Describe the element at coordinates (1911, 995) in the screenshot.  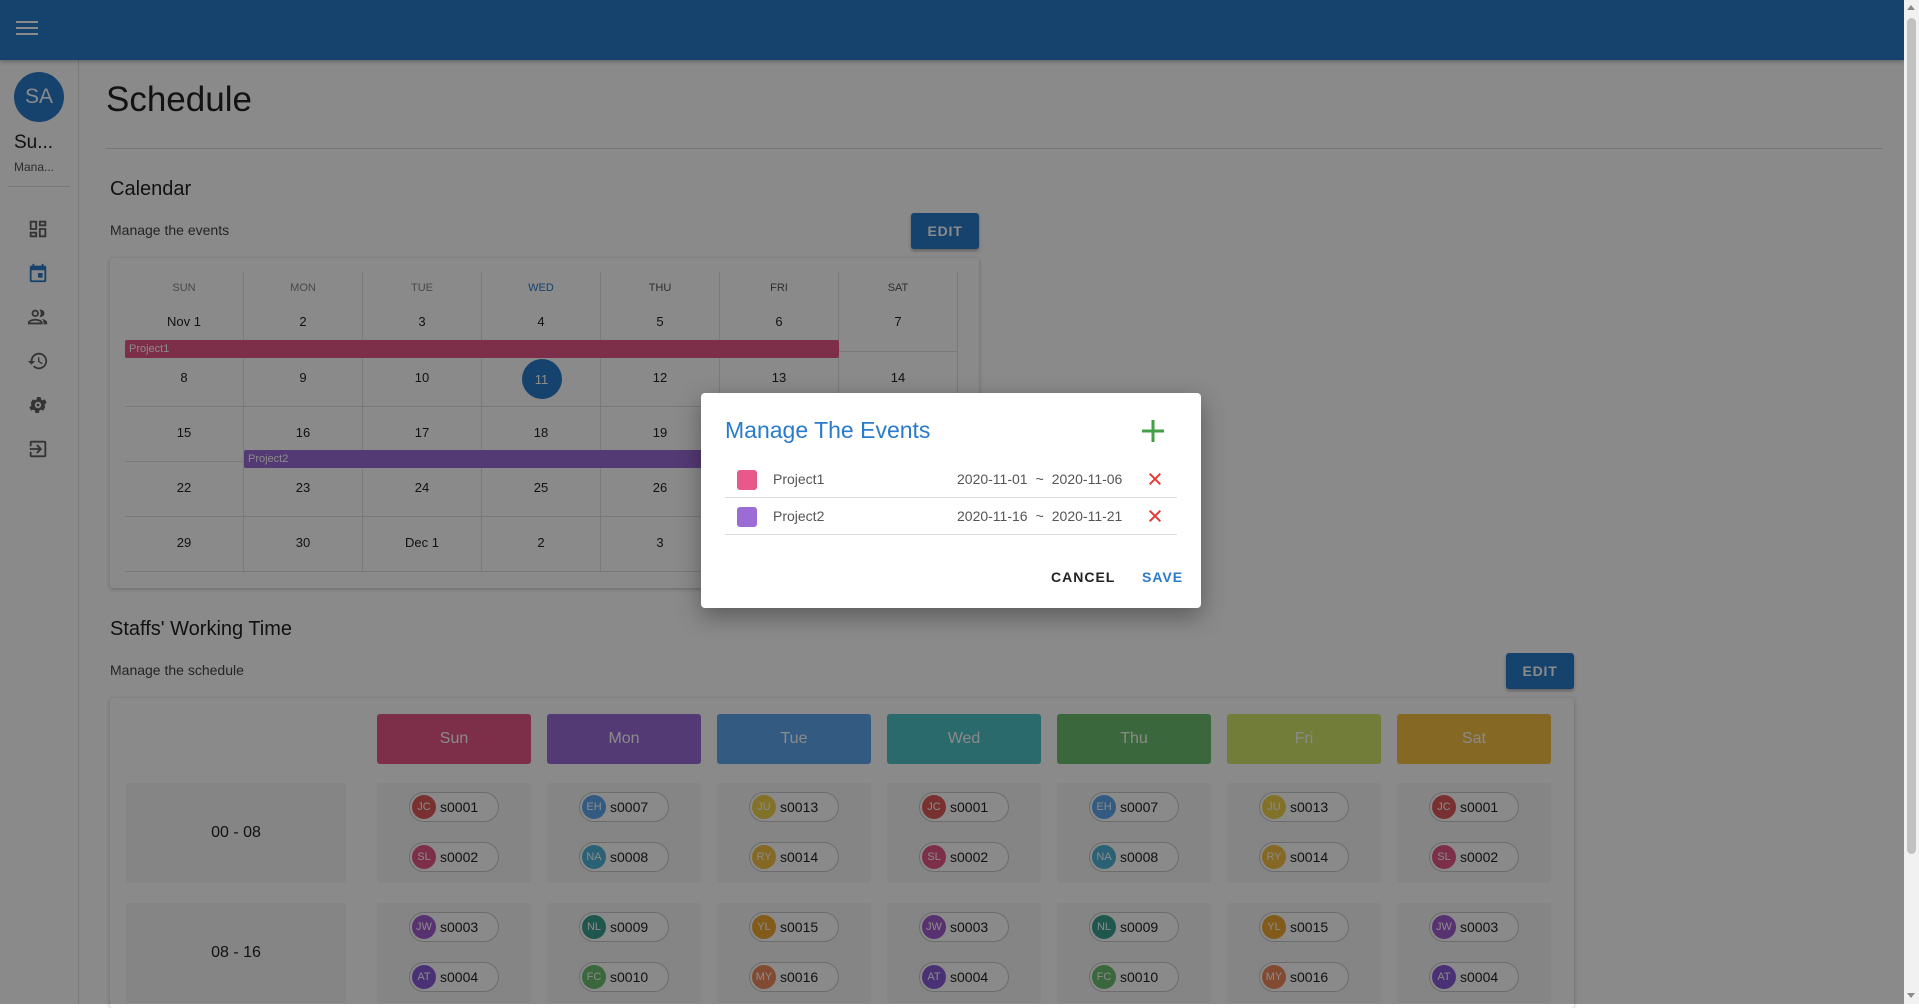
I see `scroll-down-arrow-icon` at that location.